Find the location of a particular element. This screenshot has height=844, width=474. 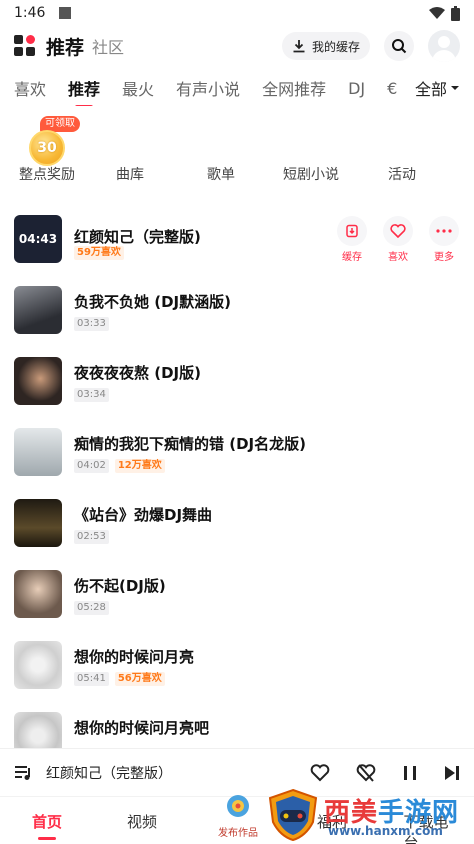

search-icon is located at coordinates (399, 46).